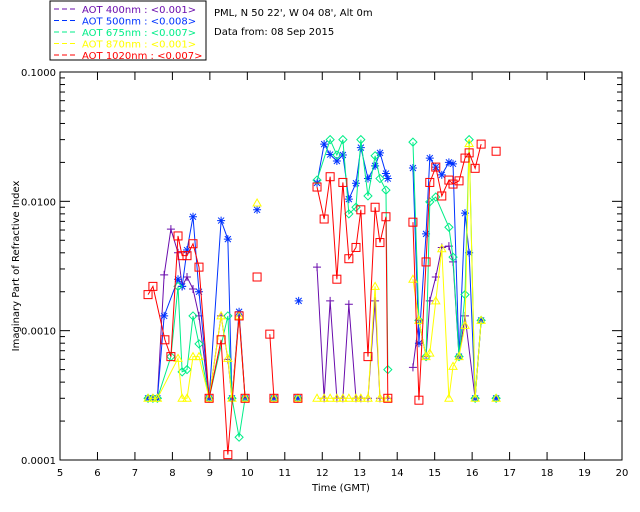  I want to click on legend-entry: AOT 400nm : <0.001>, so click(139, 10).